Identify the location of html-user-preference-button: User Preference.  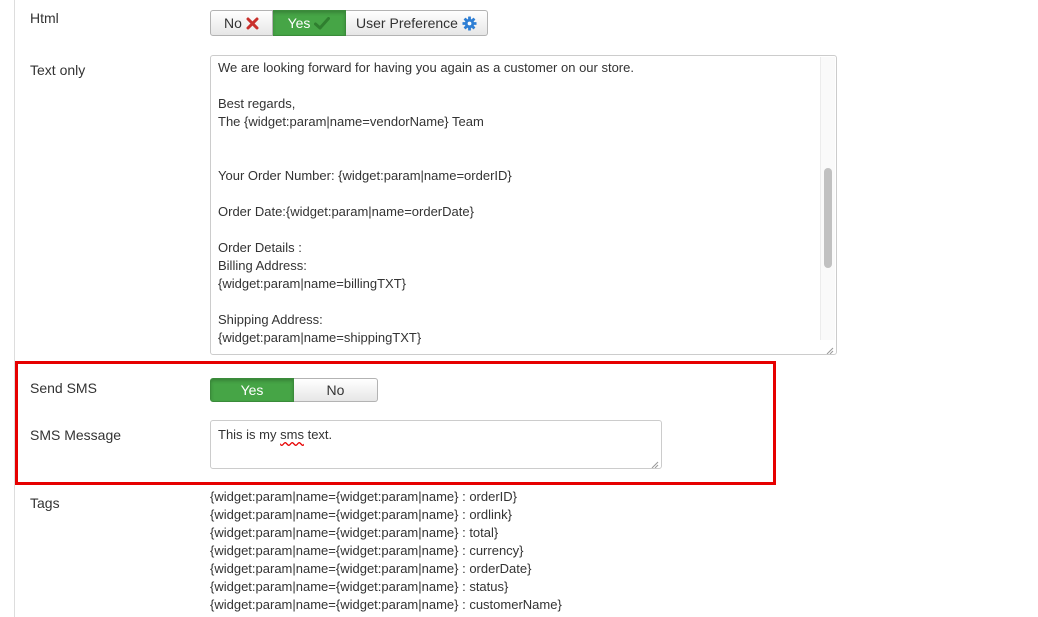
(417, 23).